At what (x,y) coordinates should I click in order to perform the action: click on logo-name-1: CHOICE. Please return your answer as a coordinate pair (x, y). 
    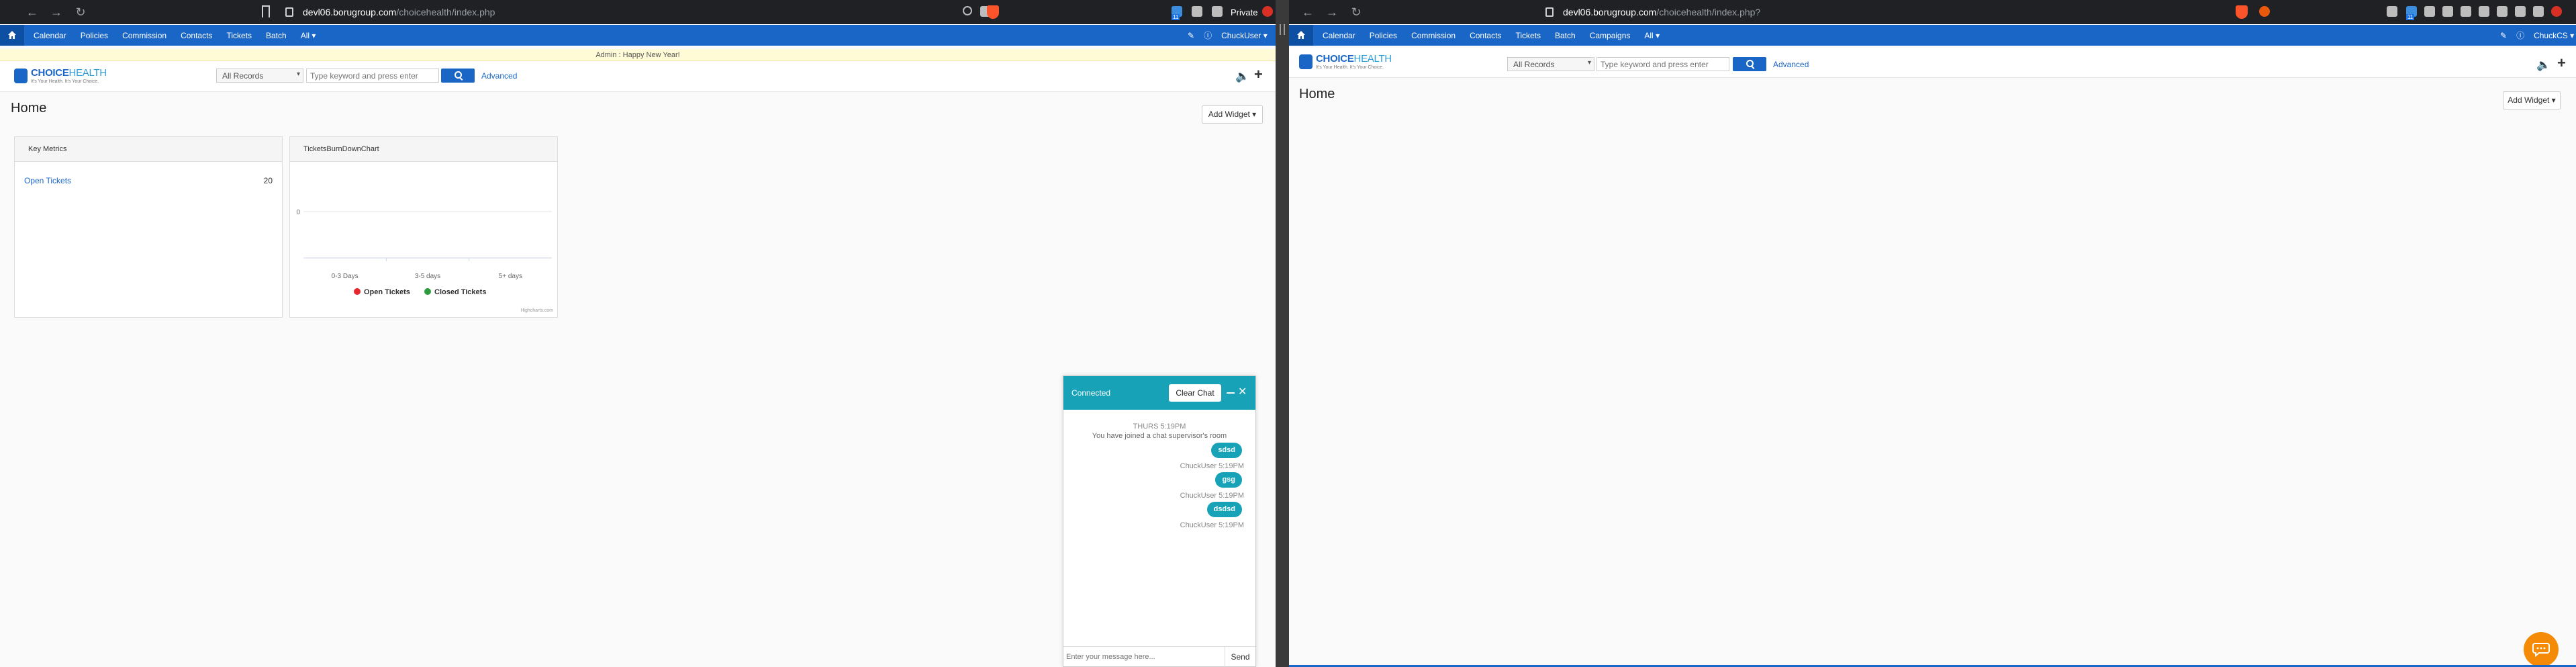
    Looking at the image, I should click on (1335, 58).